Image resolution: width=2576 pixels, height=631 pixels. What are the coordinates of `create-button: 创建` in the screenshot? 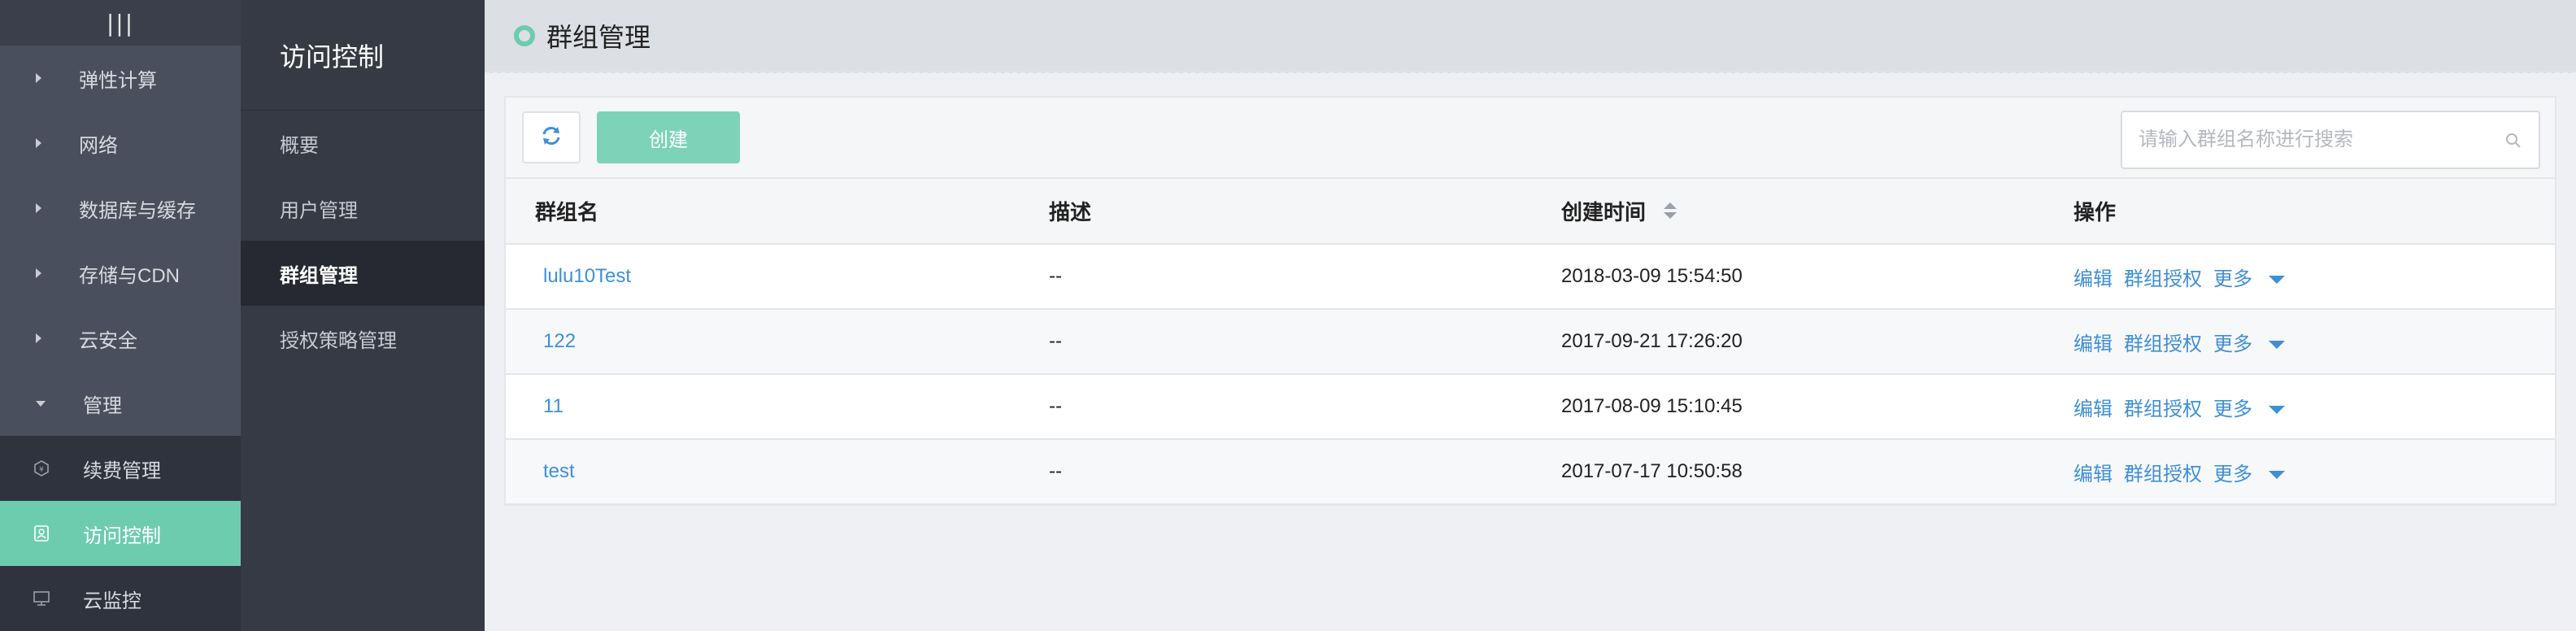 It's located at (668, 137).